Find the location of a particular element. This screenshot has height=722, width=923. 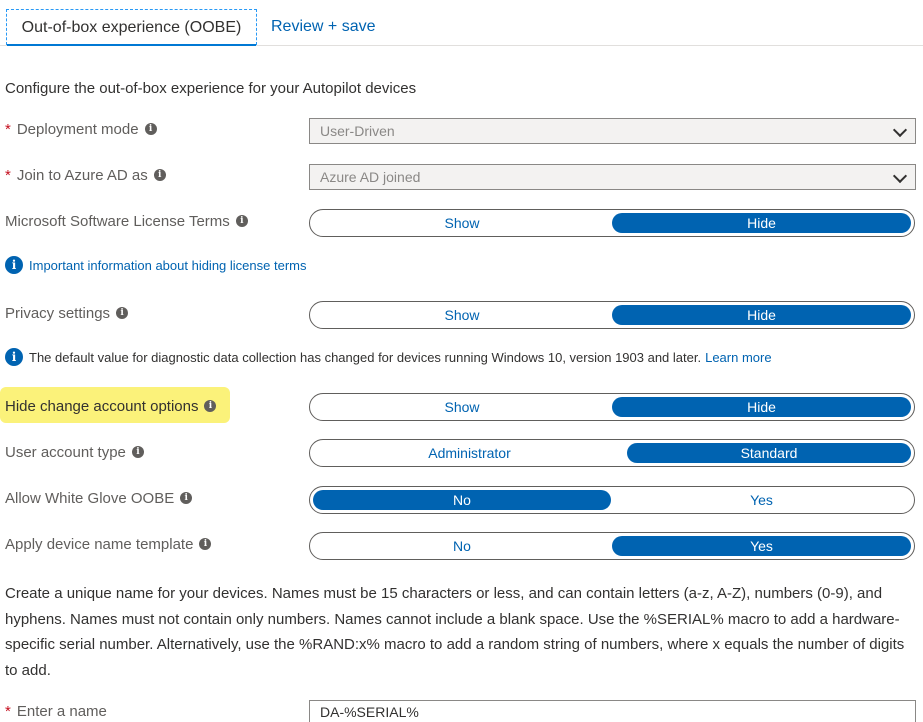

join-azure-dropdown: Azure AD joined is located at coordinates (612, 177).